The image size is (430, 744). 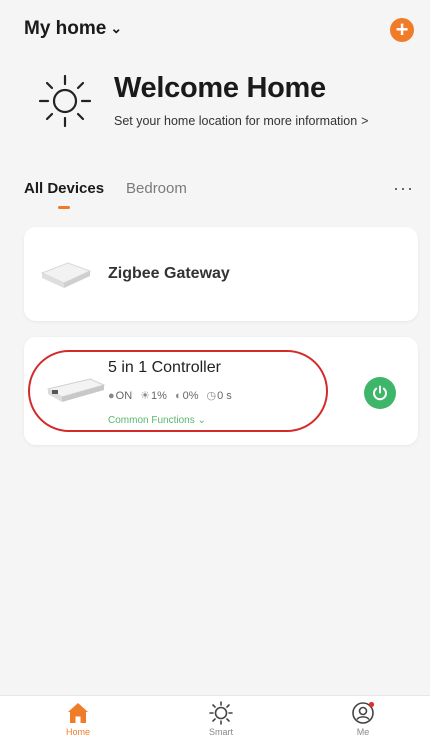 I want to click on tab-all-devices: All Devices, so click(x=64, y=188).